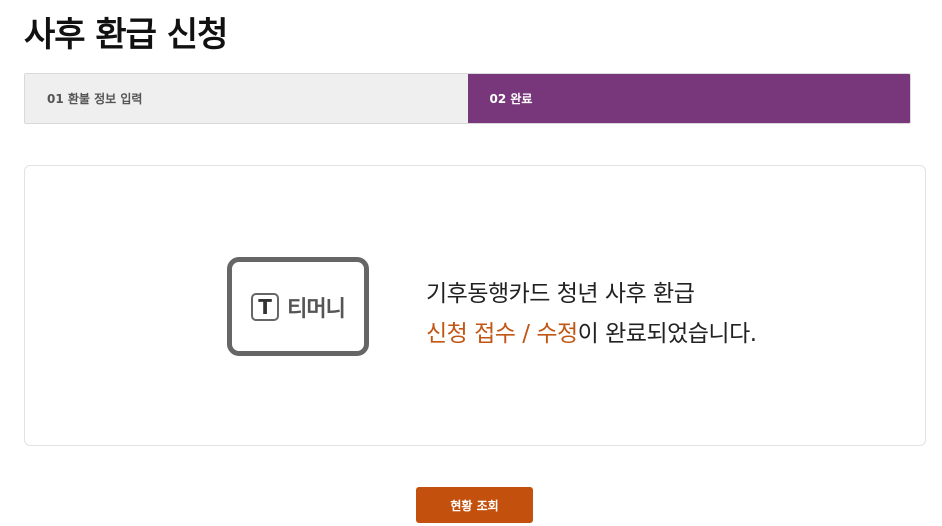 This screenshot has width=942, height=526. I want to click on completion-message-rest: 이 완료되었습니다., so click(667, 334).